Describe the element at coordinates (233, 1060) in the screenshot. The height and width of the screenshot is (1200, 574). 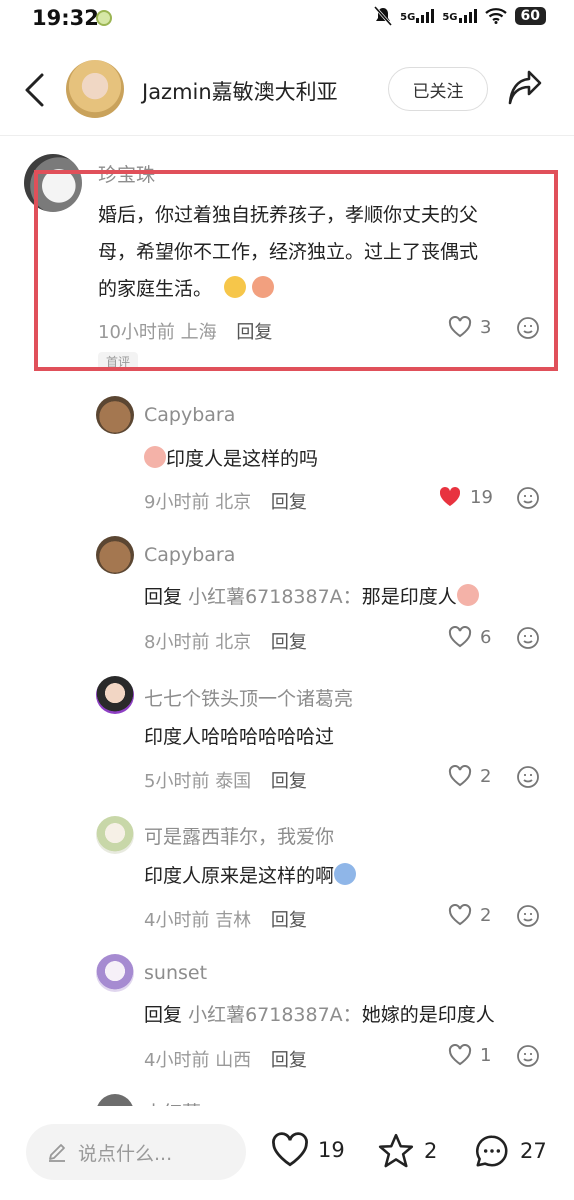
I see `comment-location: 山西` at that location.